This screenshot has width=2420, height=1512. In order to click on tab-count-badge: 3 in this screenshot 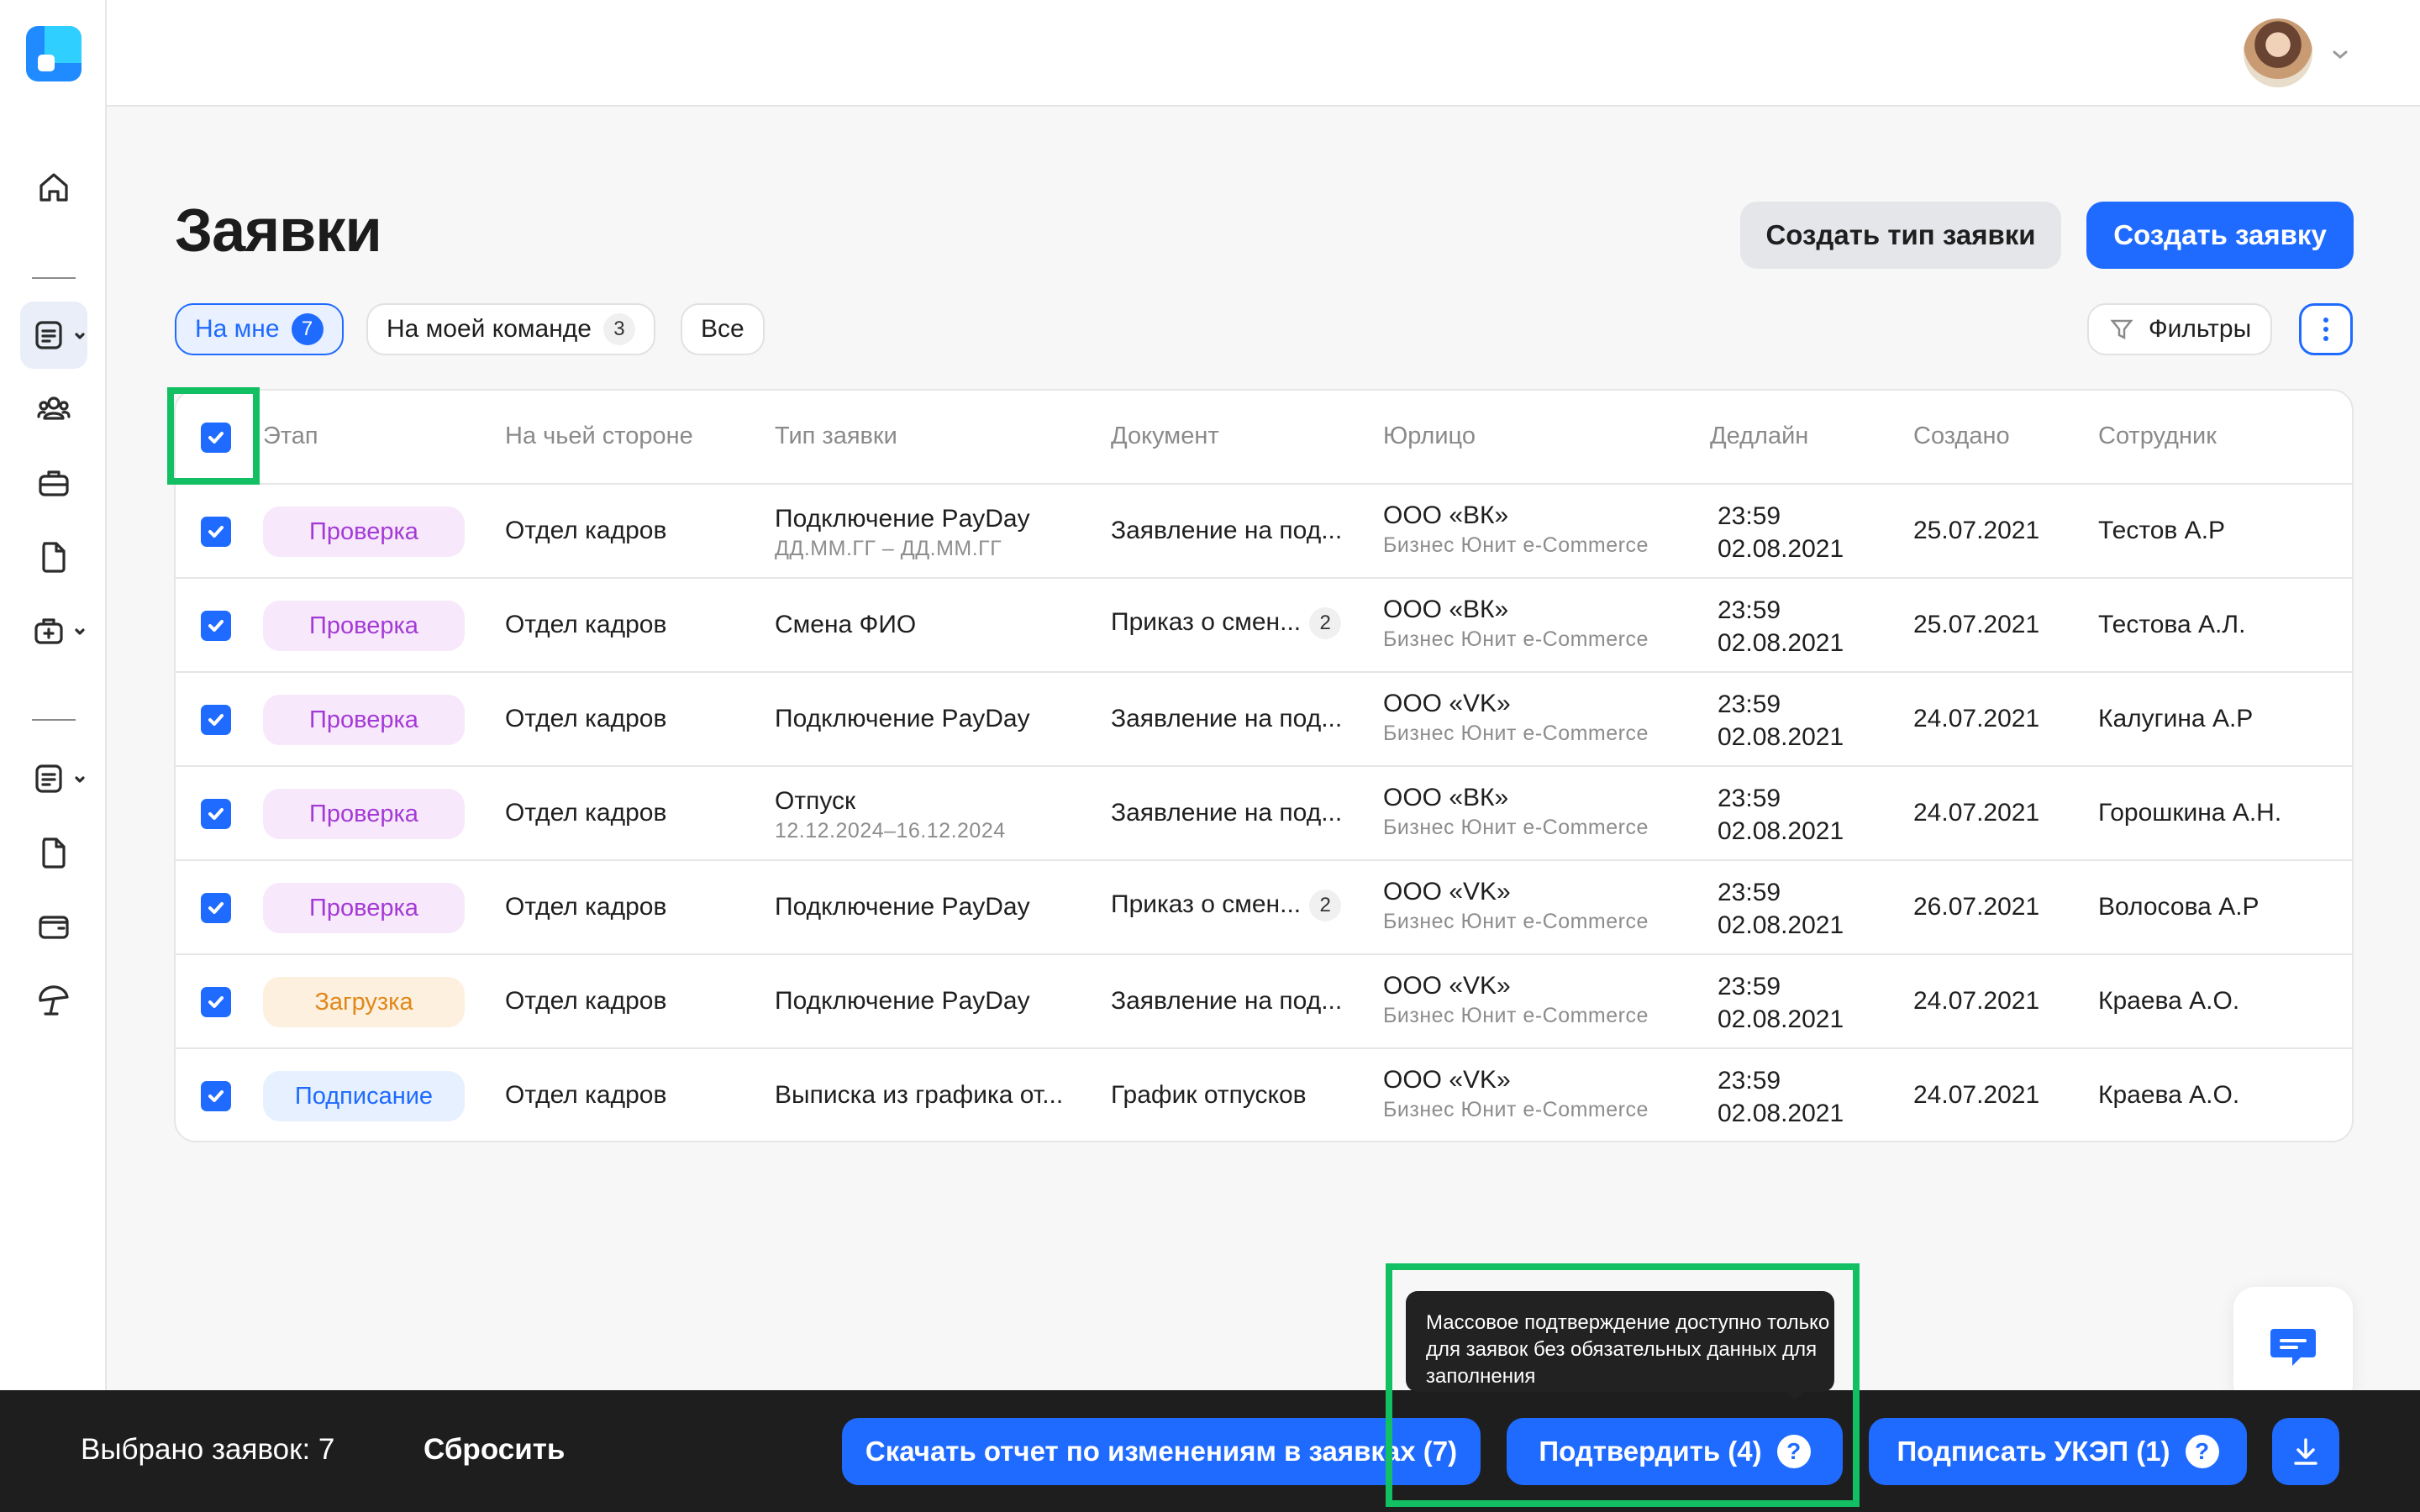, I will do `click(618, 329)`.